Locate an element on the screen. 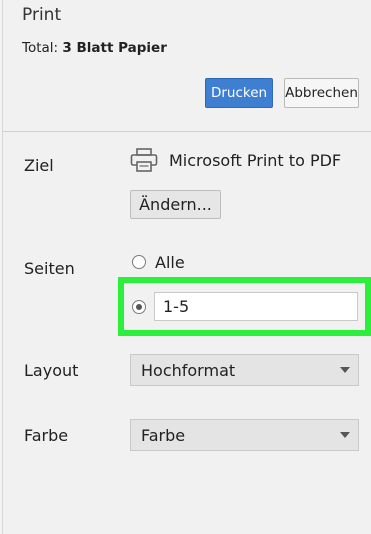 The image size is (371, 534). pages-range-input: 1-5 is located at coordinates (256, 306).